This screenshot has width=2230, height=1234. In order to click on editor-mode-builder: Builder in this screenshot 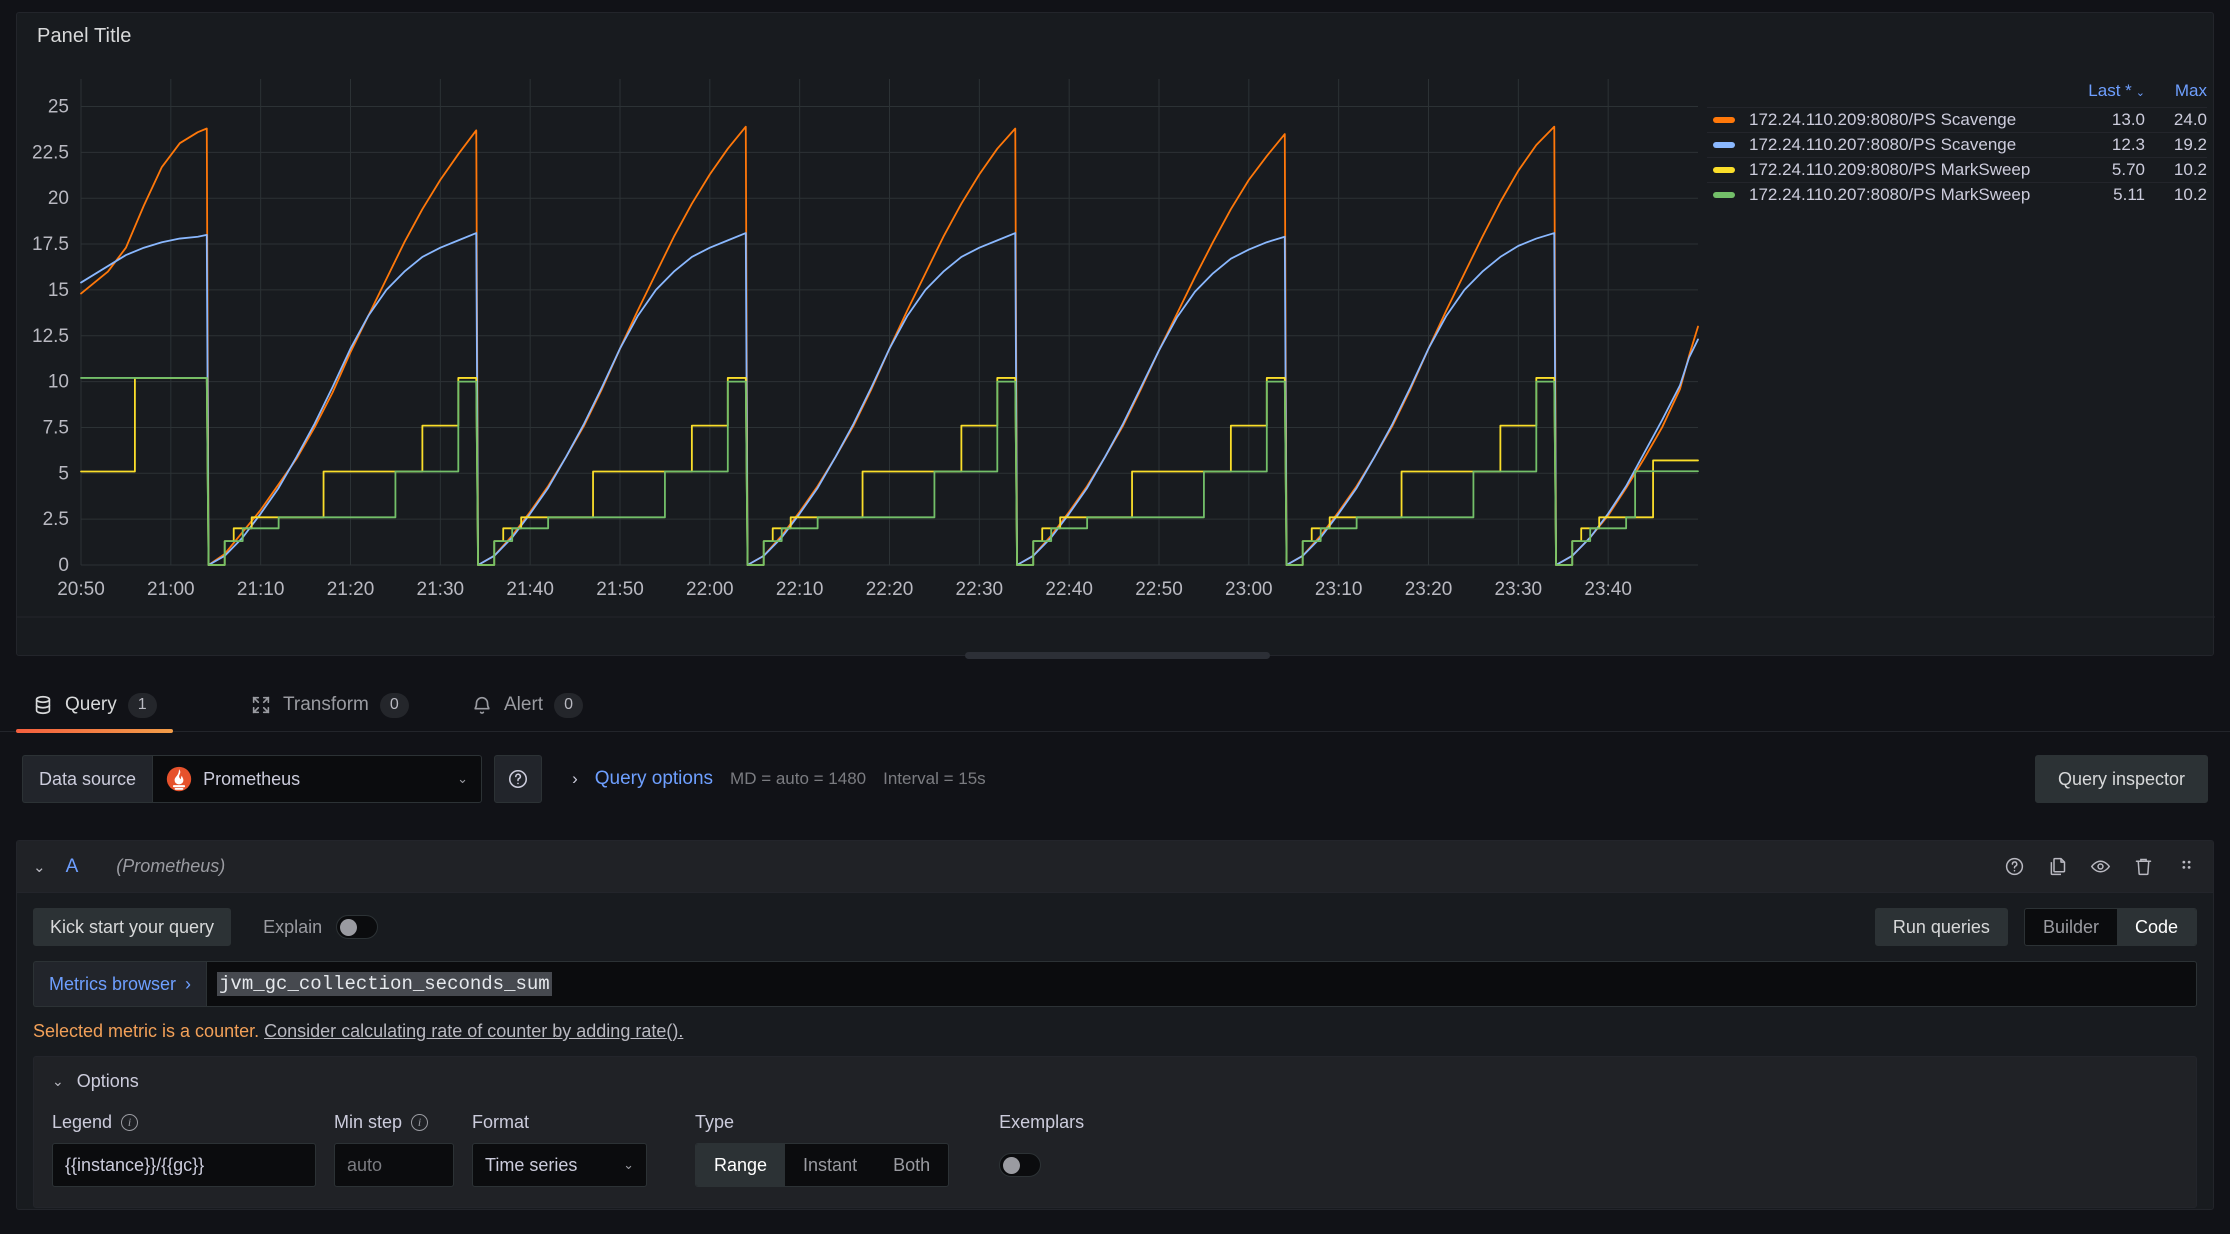, I will do `click(2071, 927)`.